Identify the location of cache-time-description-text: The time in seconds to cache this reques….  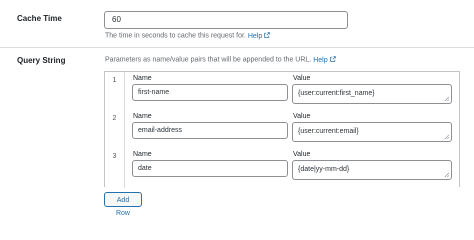
(175, 36).